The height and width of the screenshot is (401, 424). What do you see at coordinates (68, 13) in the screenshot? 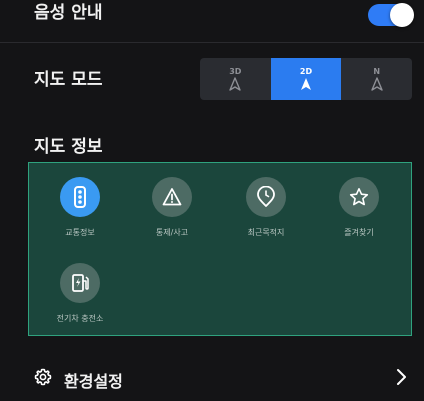
I see `voice-guide-label: 음성 안내` at bounding box center [68, 13].